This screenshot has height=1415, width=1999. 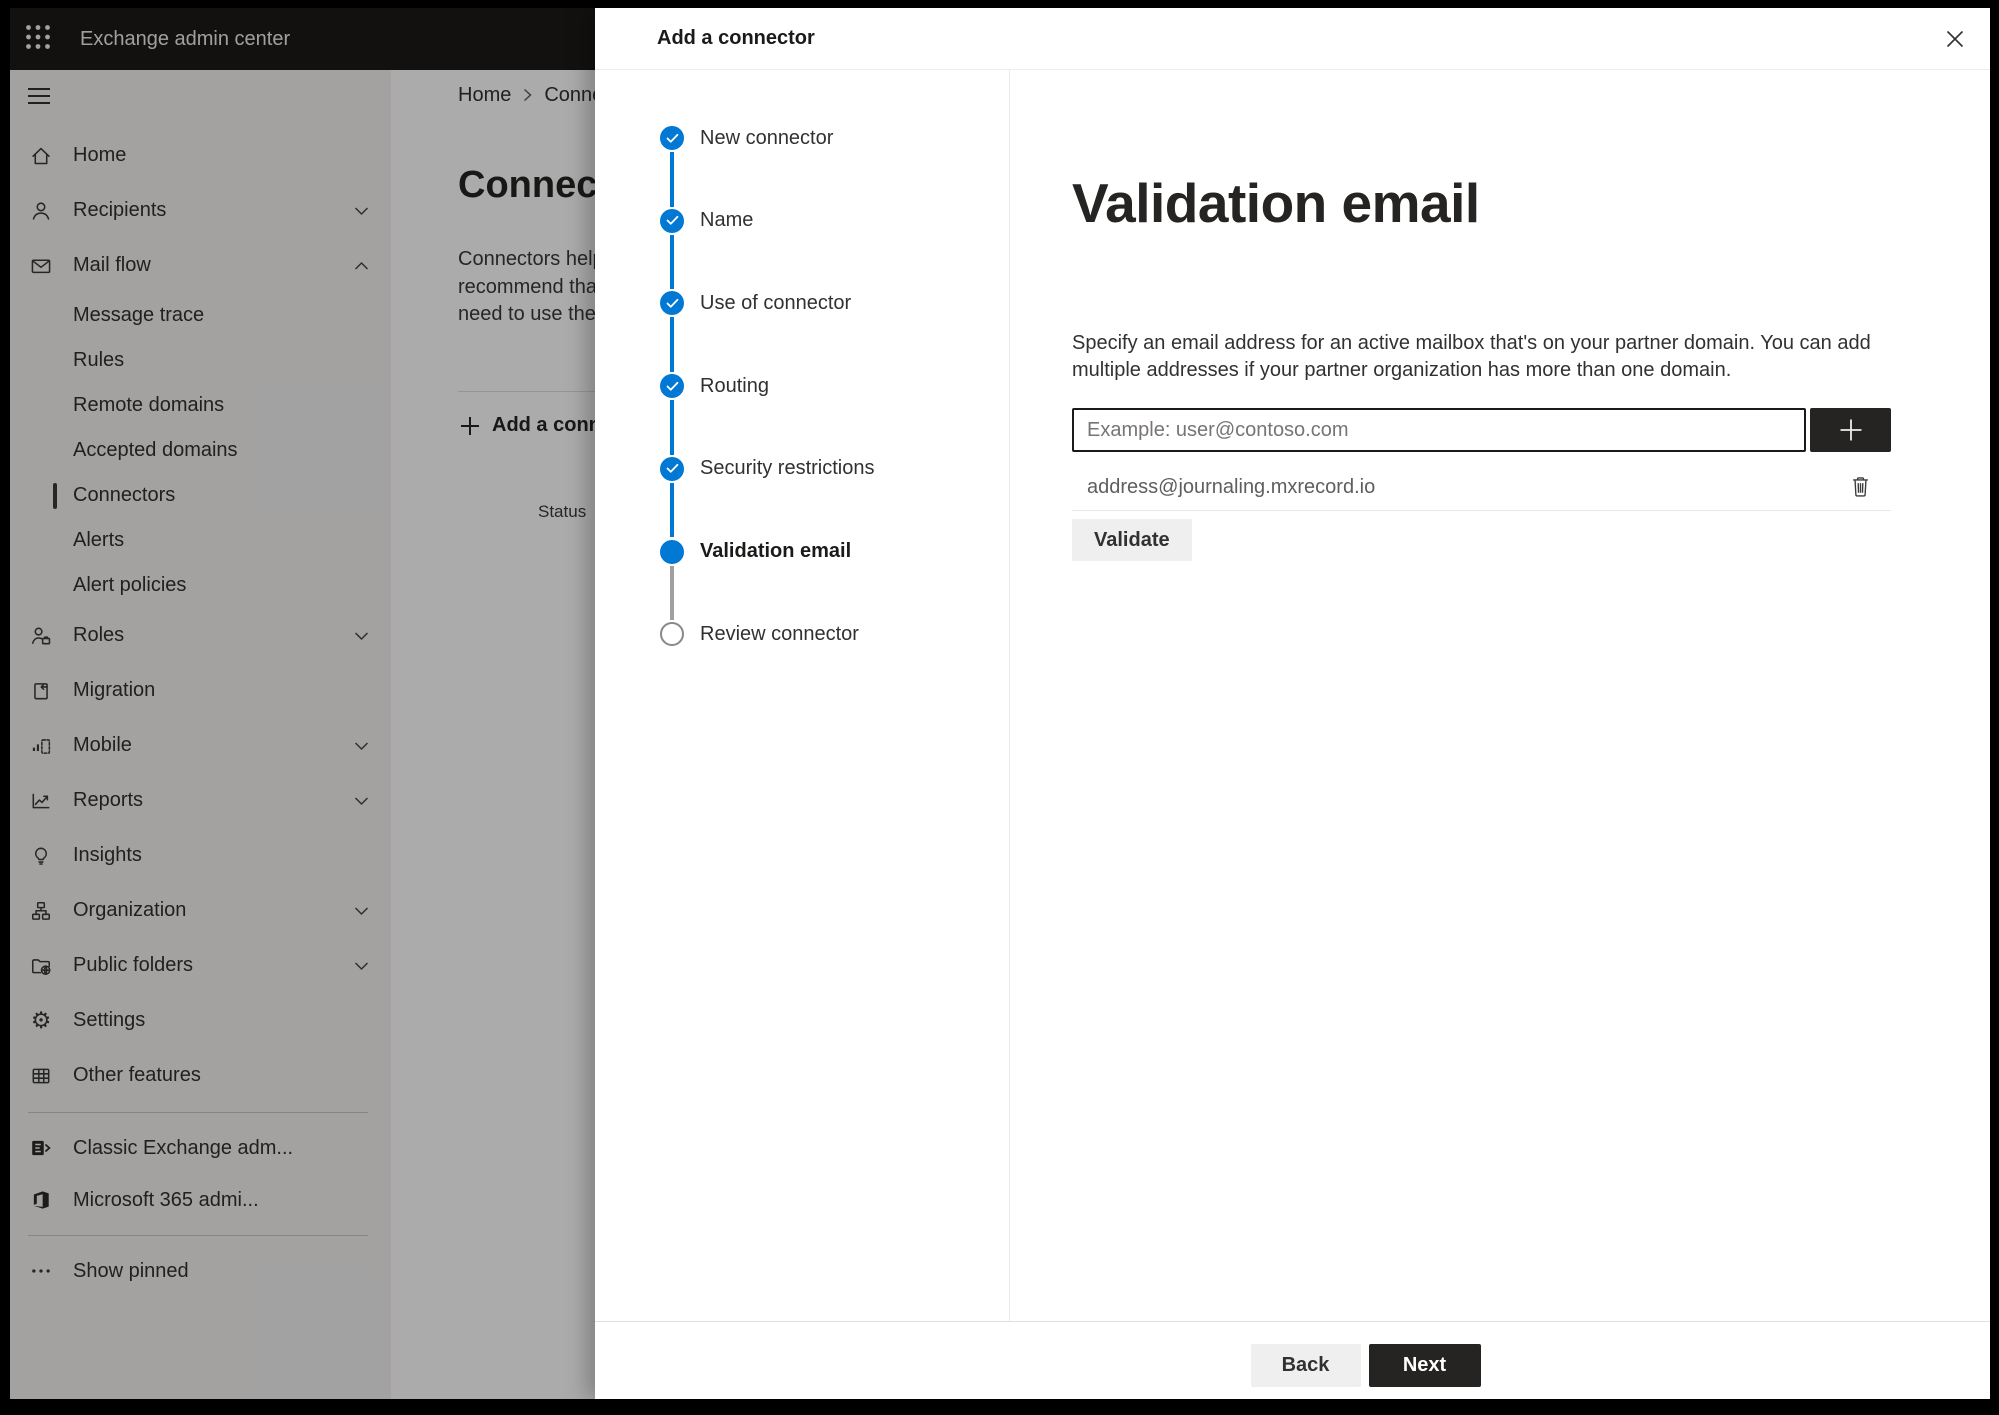 I want to click on add-address-button, so click(x=1850, y=430).